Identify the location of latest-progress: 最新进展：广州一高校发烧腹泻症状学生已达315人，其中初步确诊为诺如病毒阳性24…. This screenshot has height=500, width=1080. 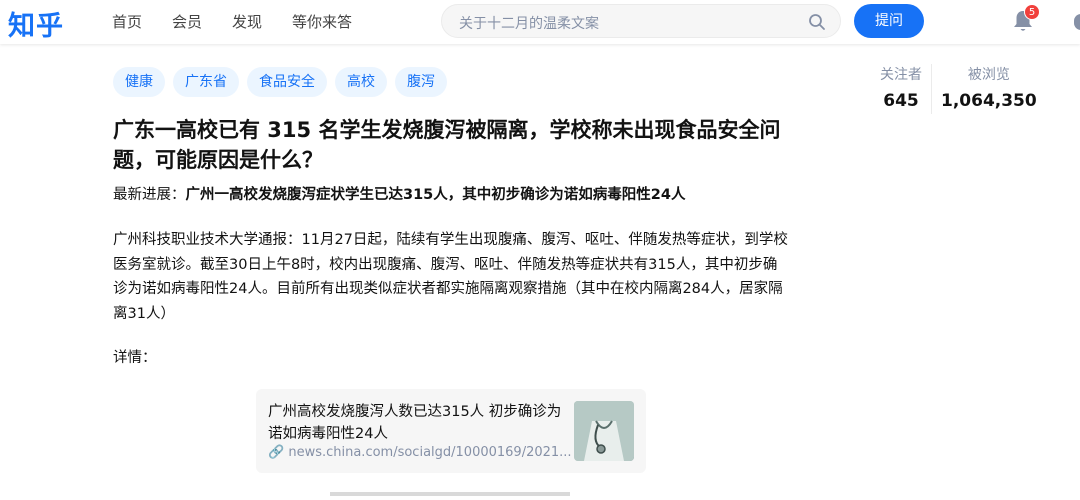
(399, 195).